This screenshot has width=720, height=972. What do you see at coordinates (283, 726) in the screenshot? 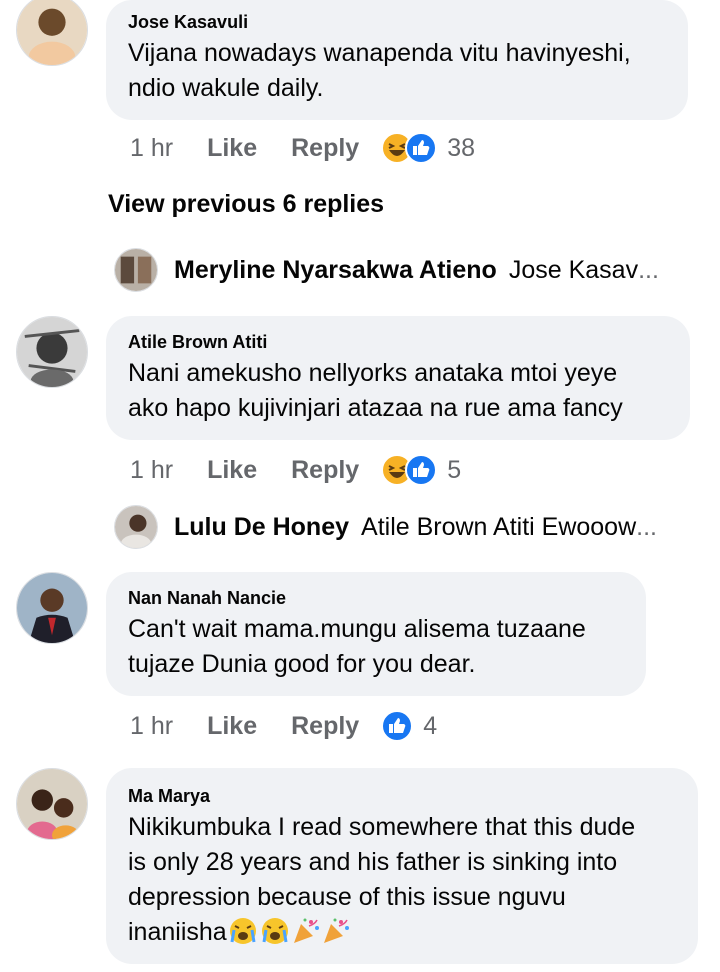
I see `comment-meta: 1 hr Like Reply 4` at bounding box center [283, 726].